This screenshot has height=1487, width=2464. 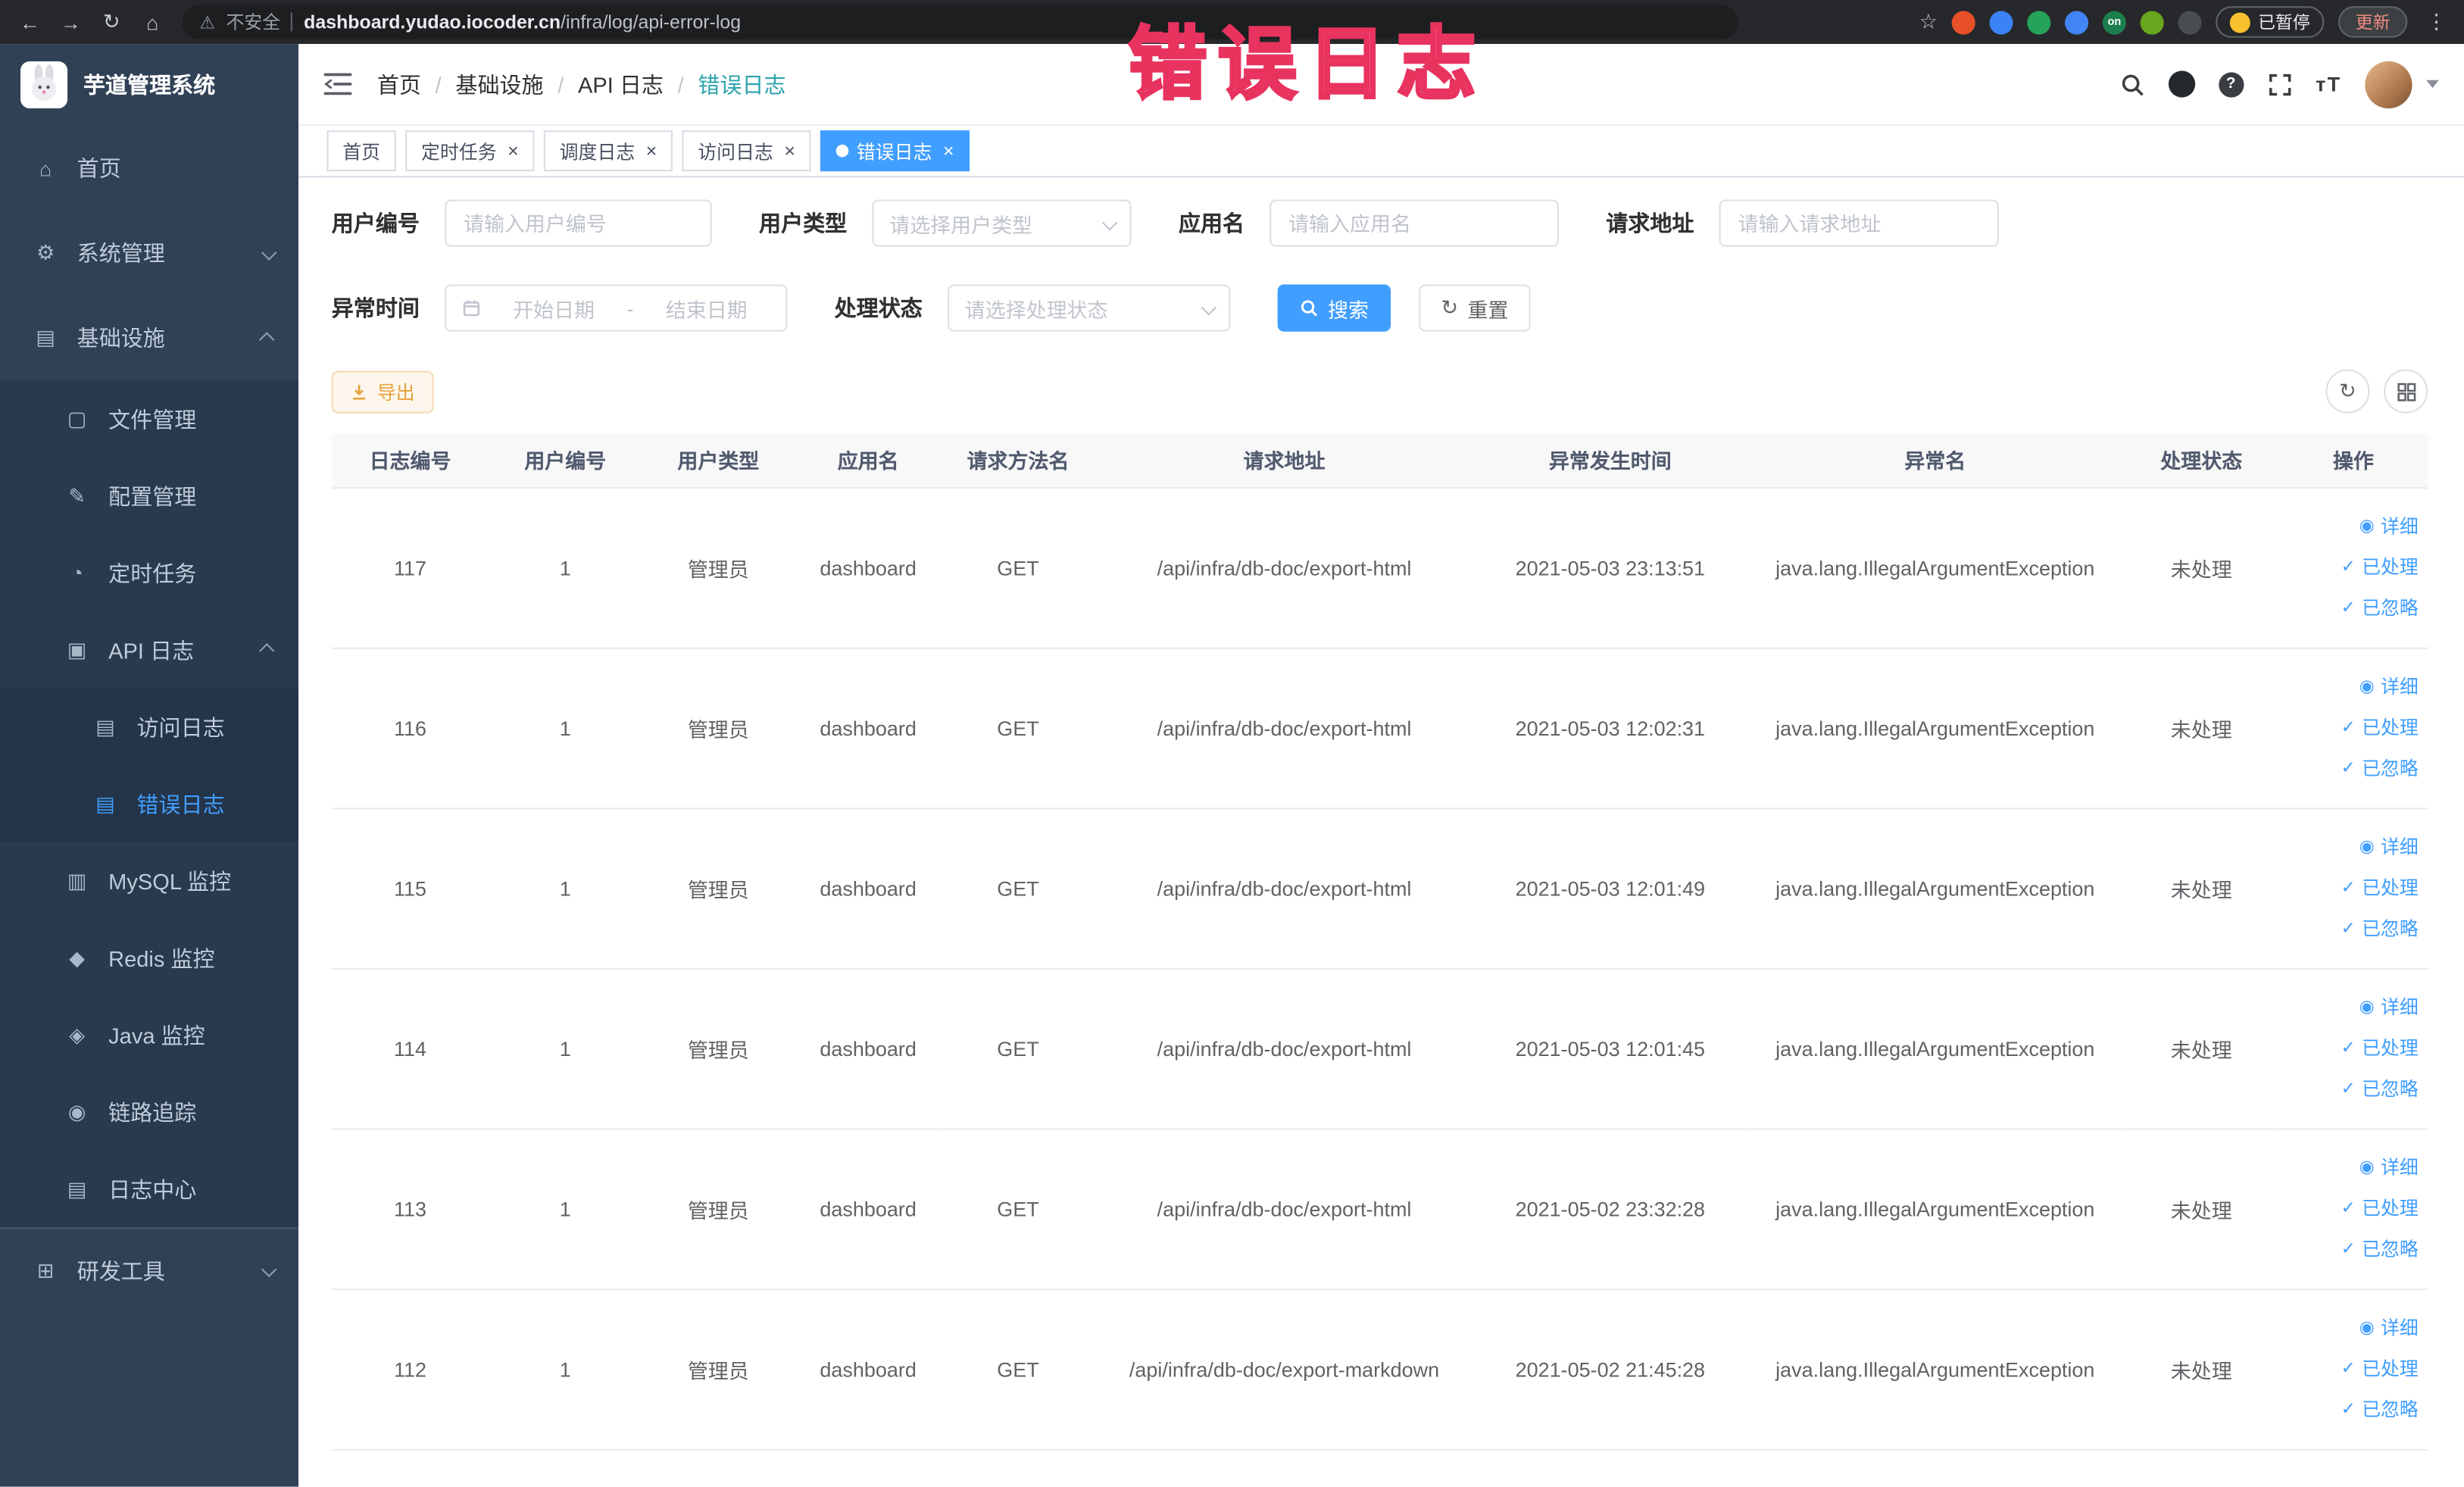 What do you see at coordinates (895, 151) in the screenshot?
I see `tab-4: 错误日志 ×` at bounding box center [895, 151].